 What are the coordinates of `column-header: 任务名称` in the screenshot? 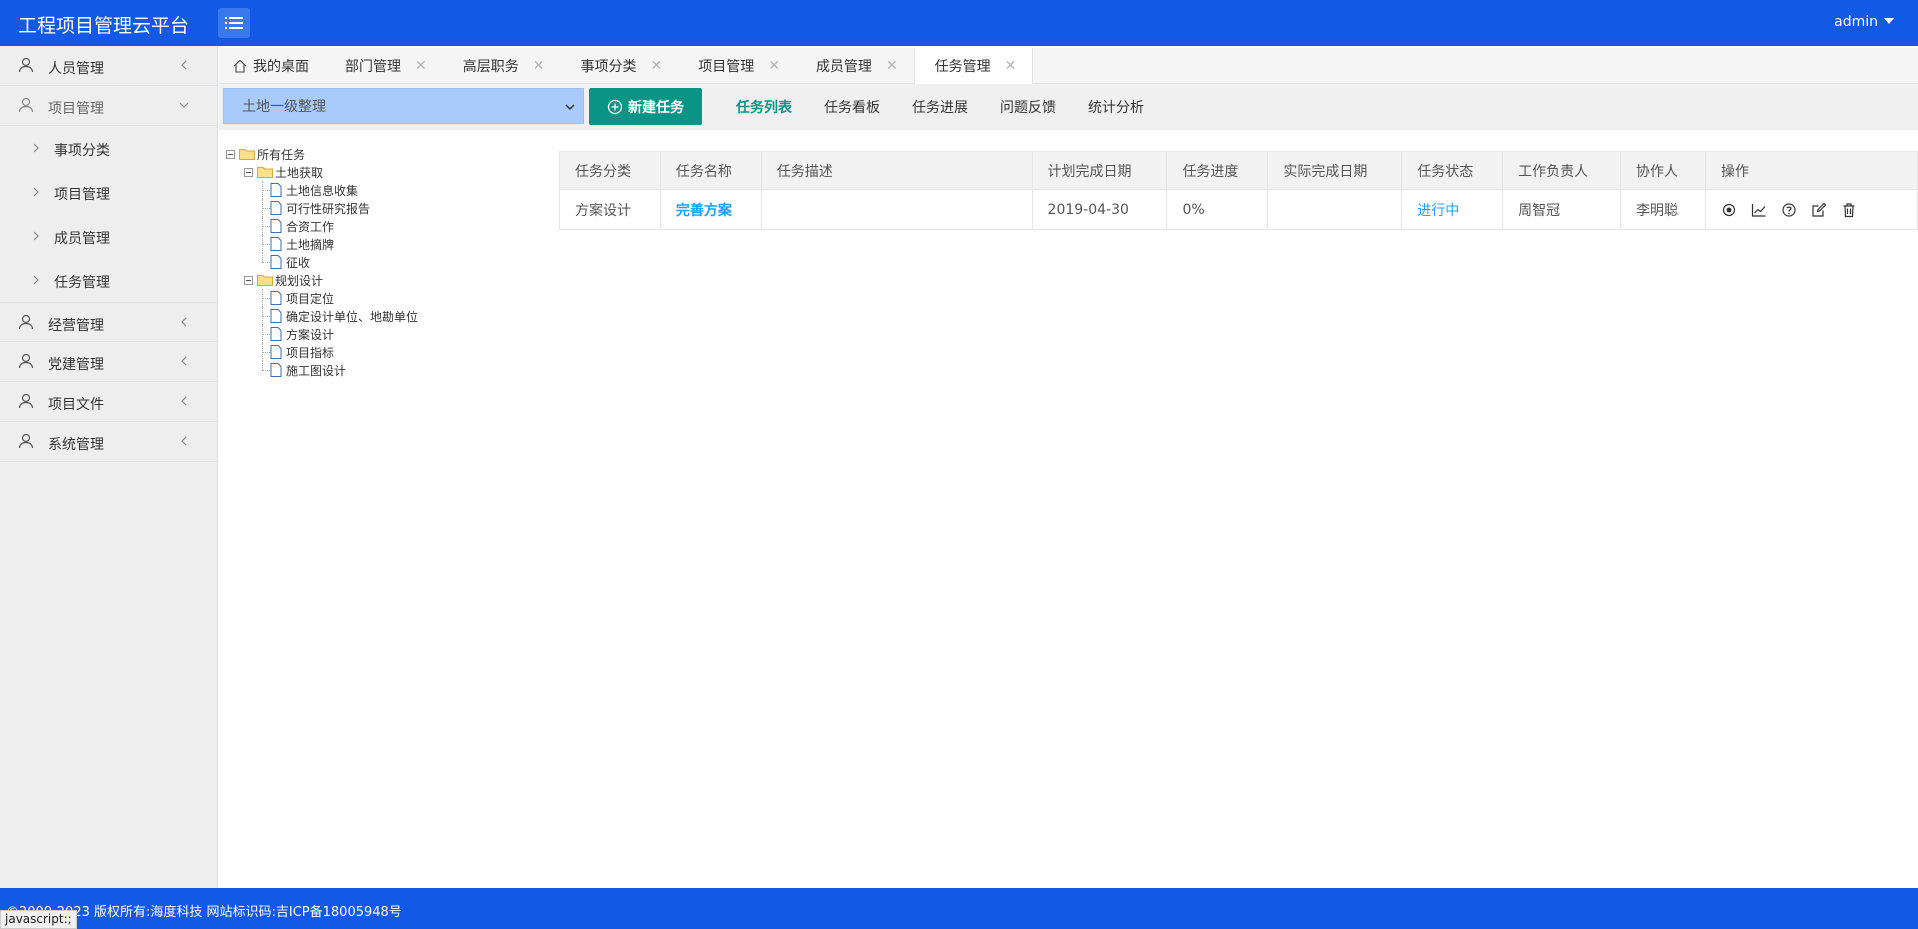 It's located at (710, 170).